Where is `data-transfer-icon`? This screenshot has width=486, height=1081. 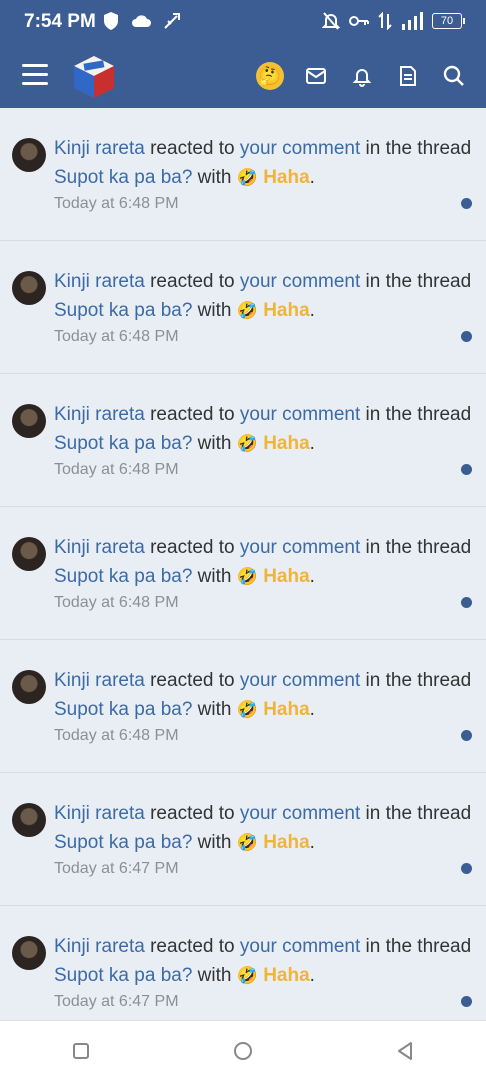 data-transfer-icon is located at coordinates (385, 21).